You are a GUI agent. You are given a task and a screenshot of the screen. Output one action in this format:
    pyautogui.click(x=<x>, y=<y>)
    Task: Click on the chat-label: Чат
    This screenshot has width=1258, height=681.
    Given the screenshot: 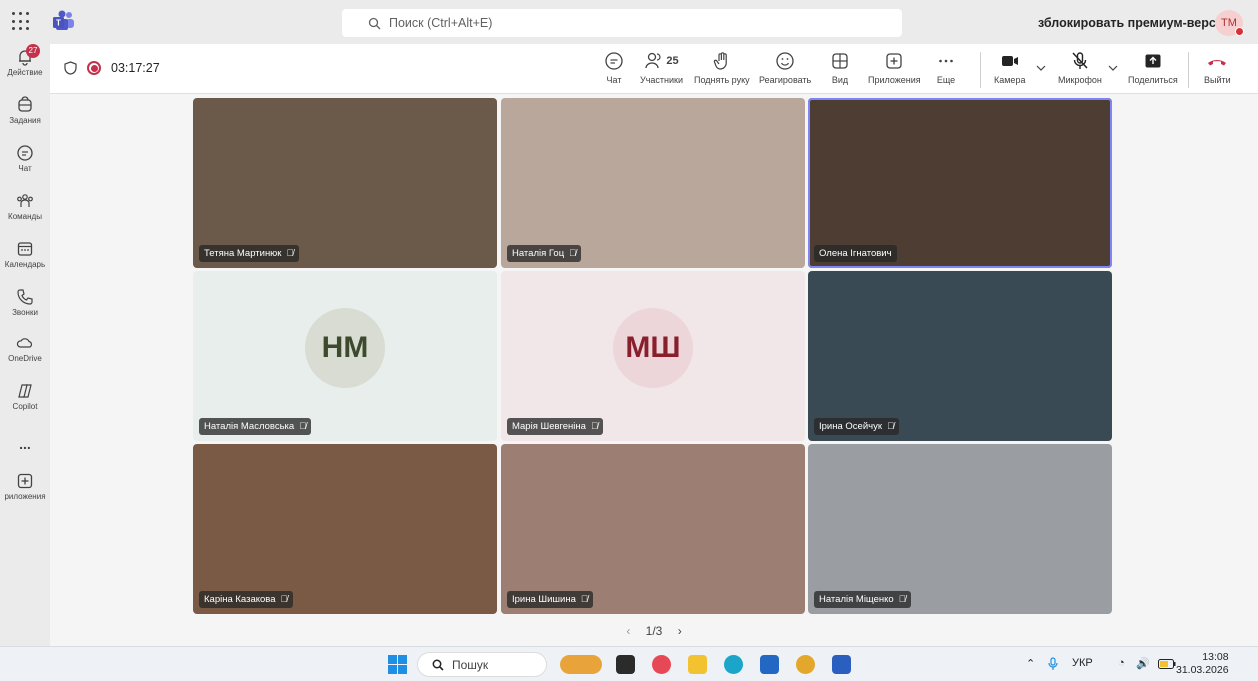 What is the action you would take?
    pyautogui.click(x=614, y=80)
    